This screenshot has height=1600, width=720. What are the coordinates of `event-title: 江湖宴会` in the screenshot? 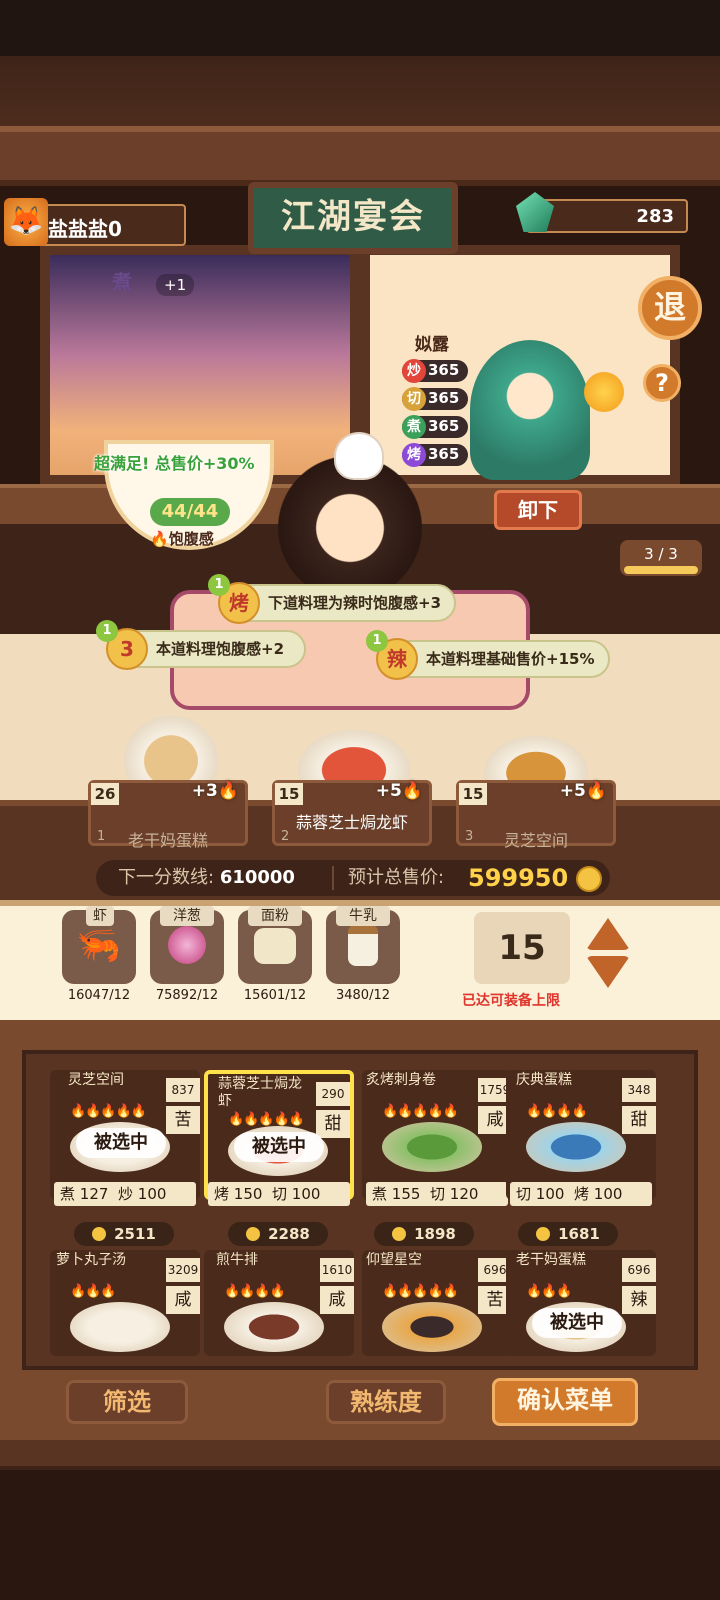 It's located at (353, 217).